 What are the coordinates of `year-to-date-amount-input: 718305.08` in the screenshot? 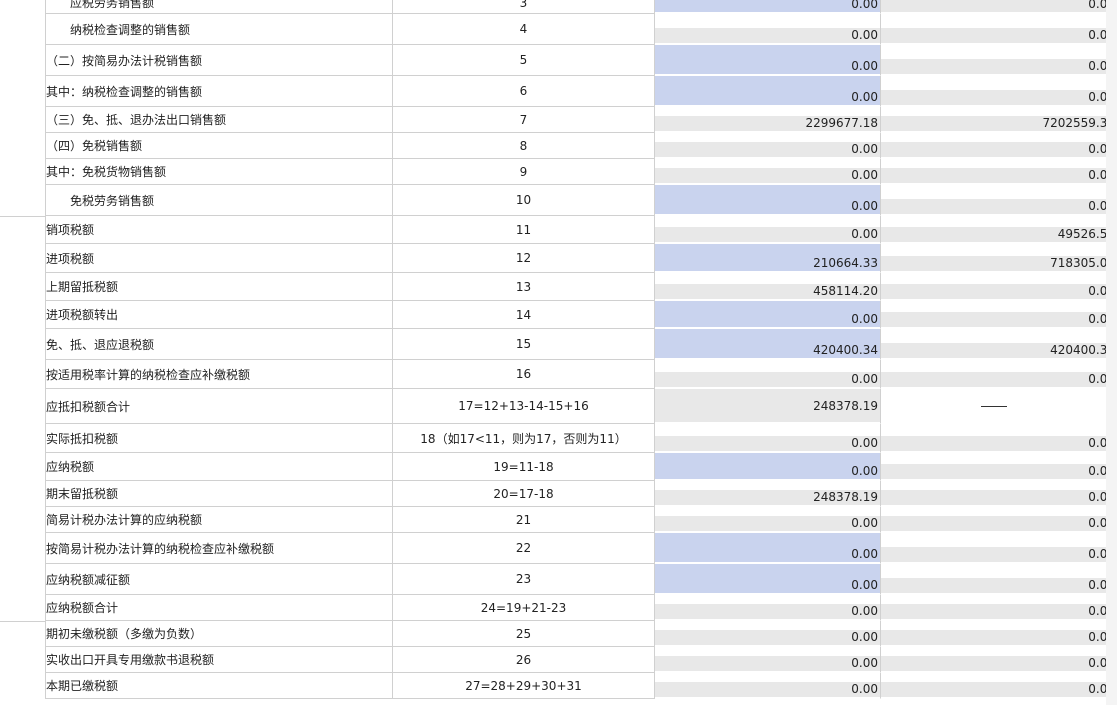 It's located at (999, 263).